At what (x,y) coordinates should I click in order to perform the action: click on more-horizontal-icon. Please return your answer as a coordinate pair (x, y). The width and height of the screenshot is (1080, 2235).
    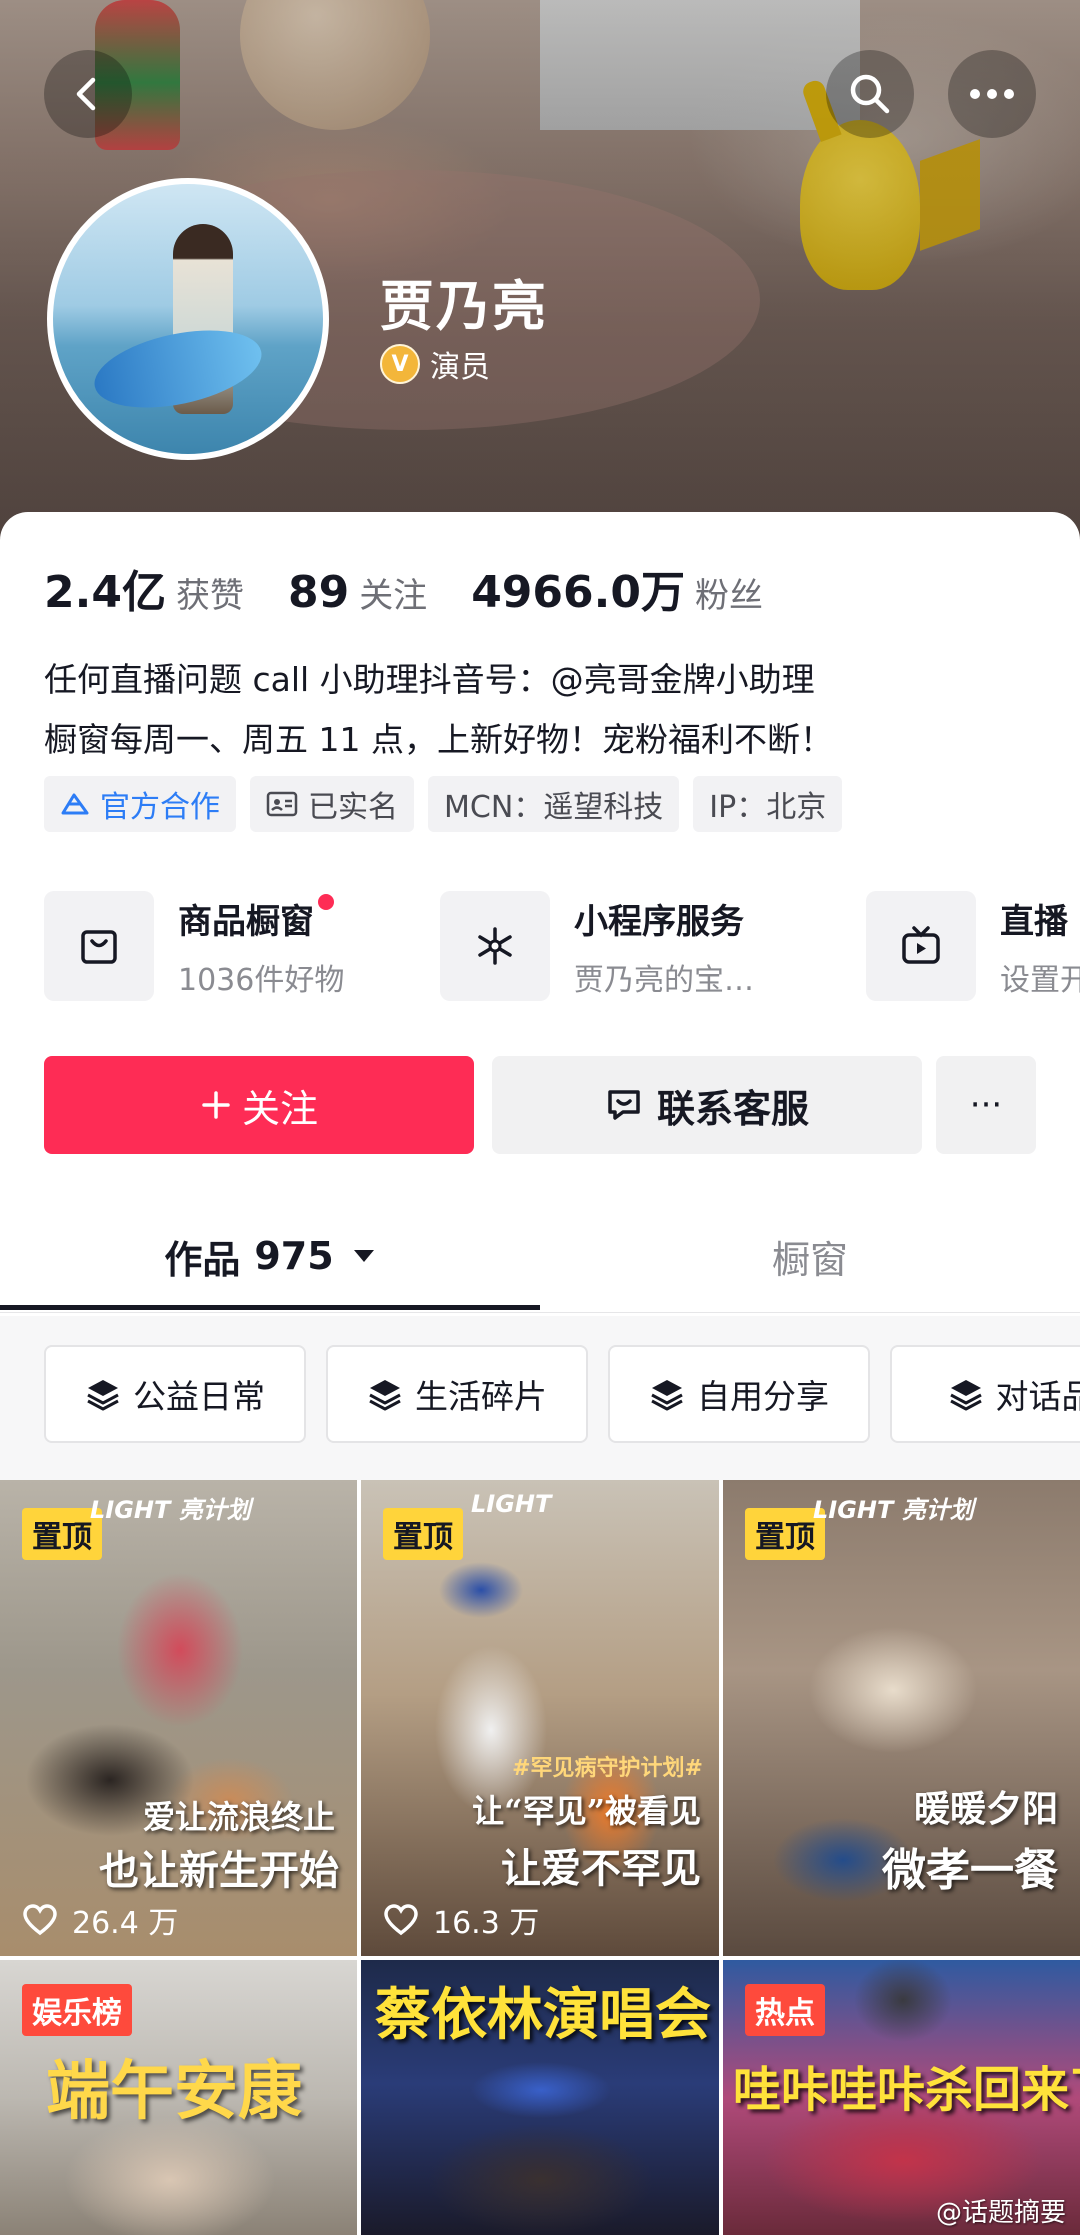
    Looking at the image, I should click on (992, 94).